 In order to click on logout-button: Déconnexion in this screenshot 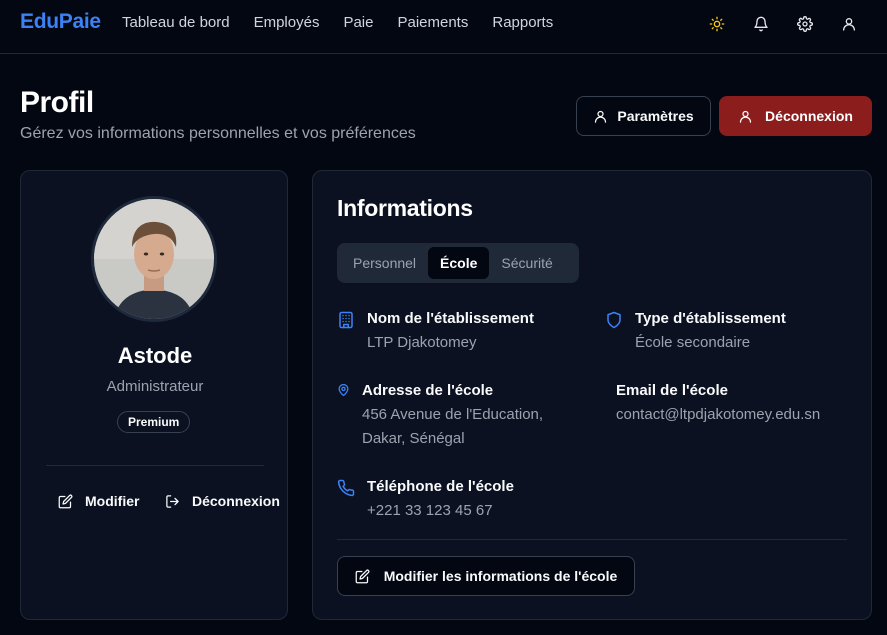, I will do `click(795, 116)`.